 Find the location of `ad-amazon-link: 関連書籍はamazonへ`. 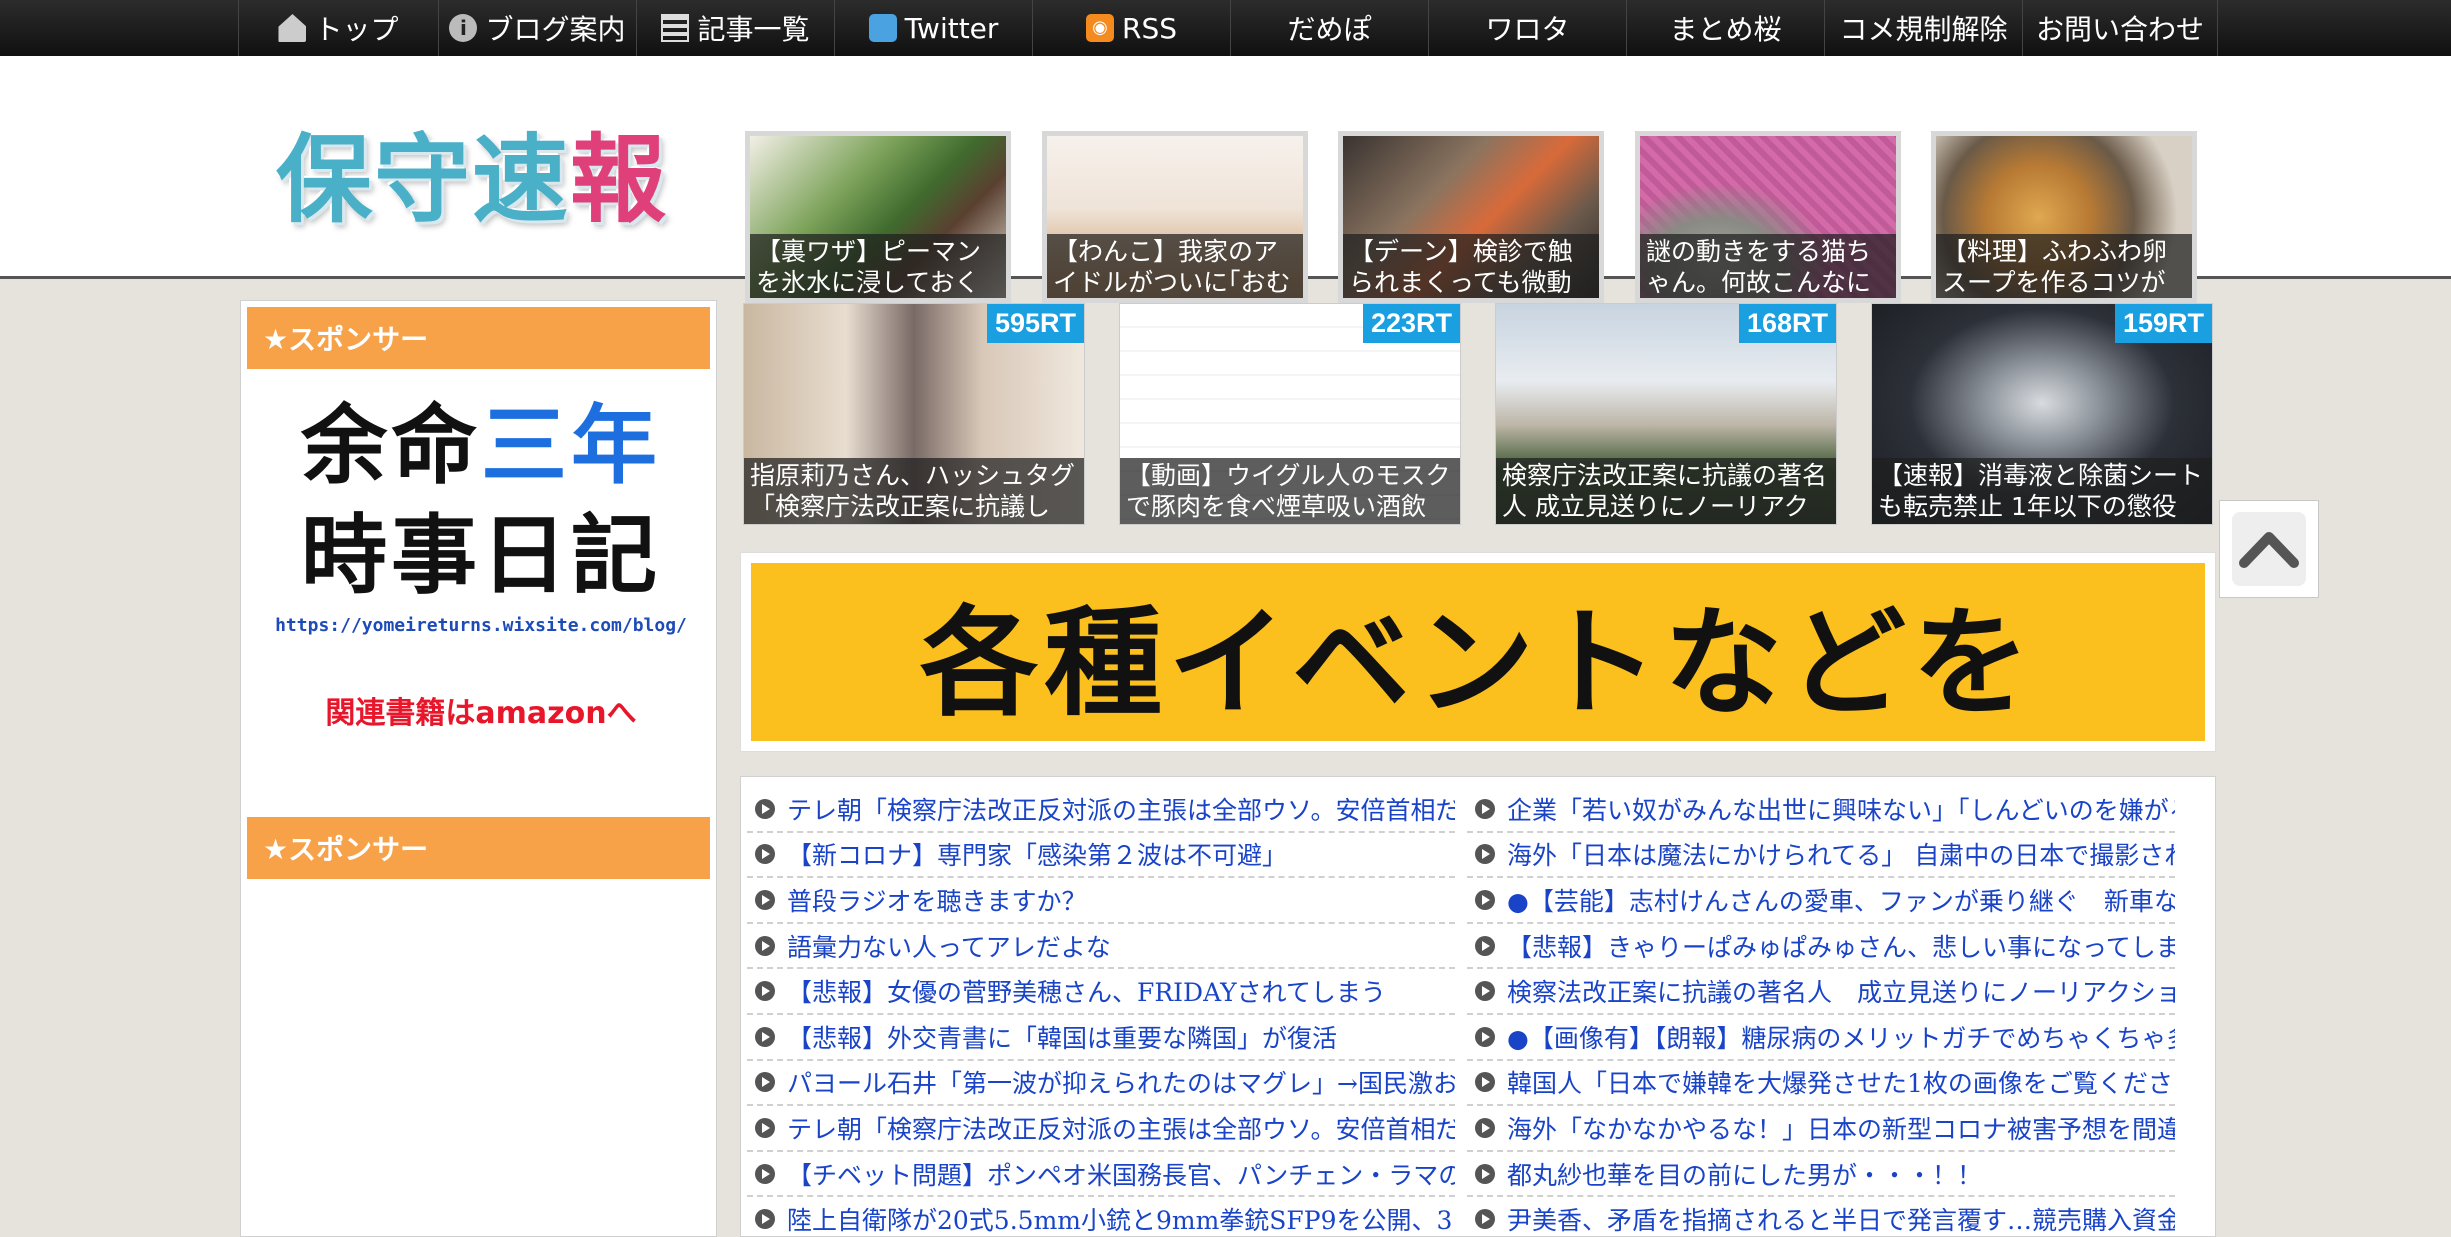

ad-amazon-link: 関連書籍はamazonへ is located at coordinates (481, 710).